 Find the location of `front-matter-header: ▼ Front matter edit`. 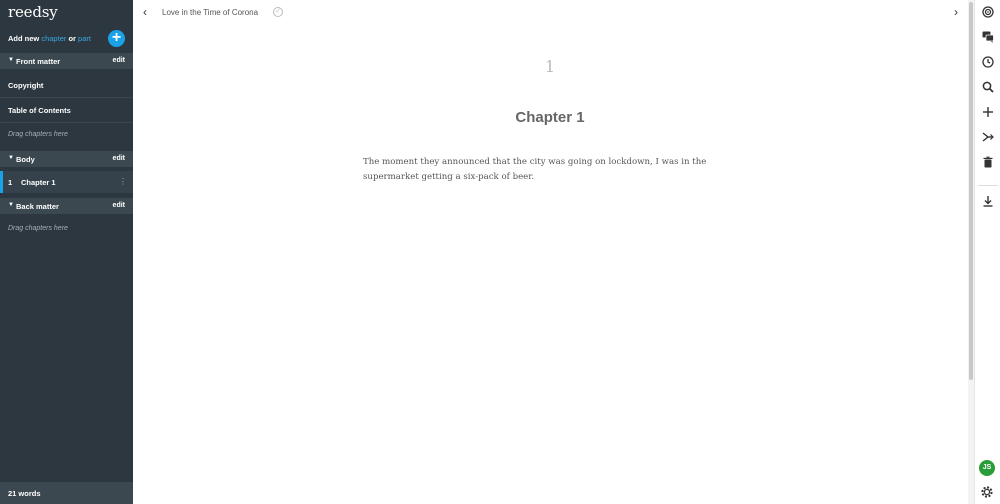

front-matter-header: ▼ Front matter edit is located at coordinates (66, 61).